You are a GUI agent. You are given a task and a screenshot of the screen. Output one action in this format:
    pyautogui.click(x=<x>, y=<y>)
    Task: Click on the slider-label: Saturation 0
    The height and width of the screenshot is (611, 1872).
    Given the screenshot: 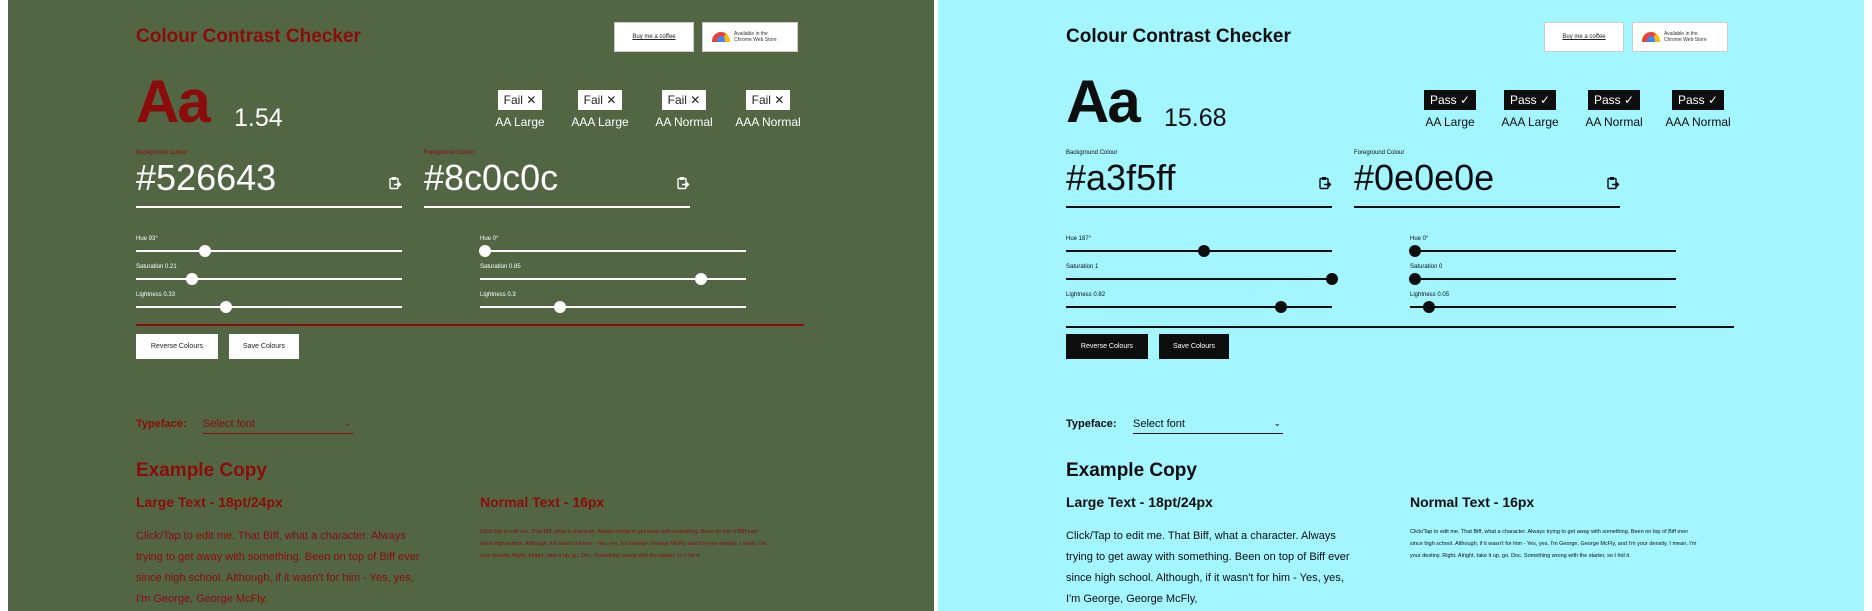 What is the action you would take?
    pyautogui.click(x=1426, y=267)
    